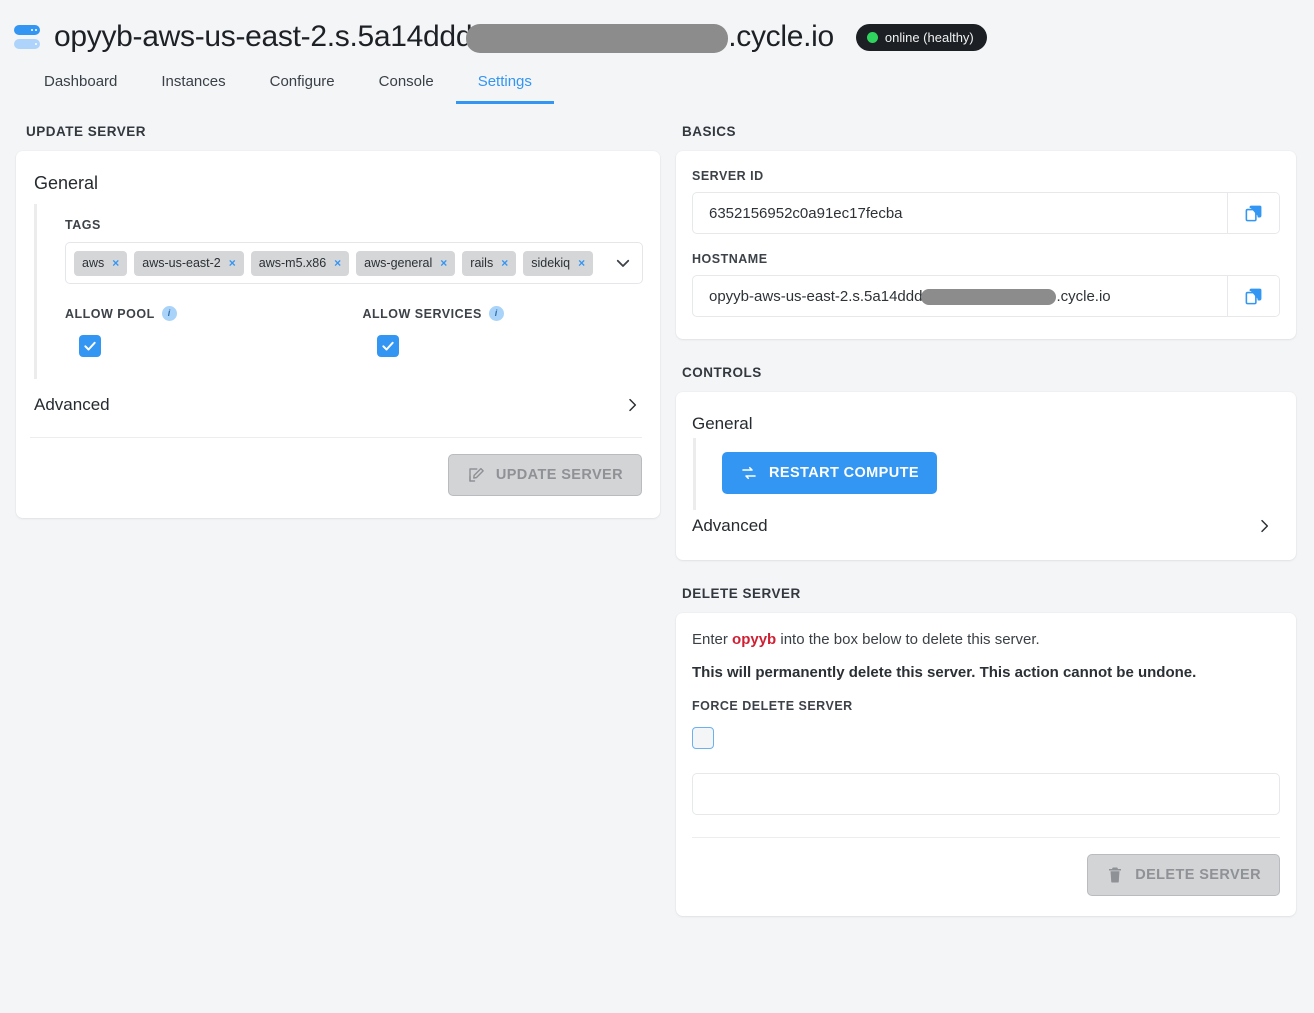 Image resolution: width=1314 pixels, height=1013 pixels. I want to click on tag-chip: rails ×, so click(489, 263).